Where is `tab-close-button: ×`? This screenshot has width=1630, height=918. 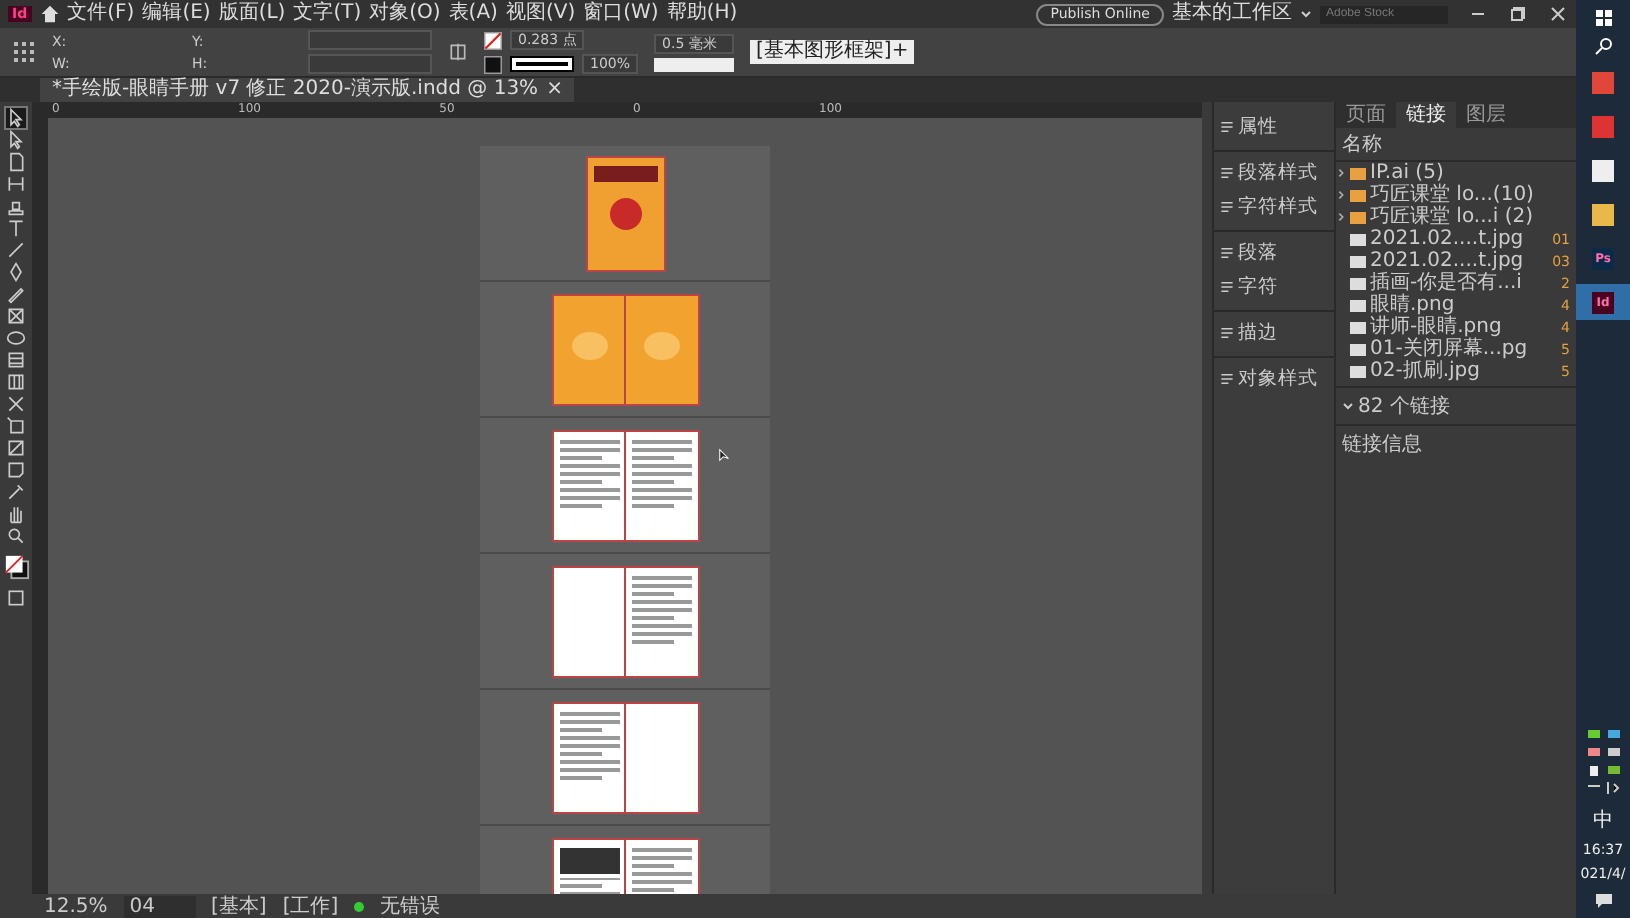 tab-close-button: × is located at coordinates (554, 89).